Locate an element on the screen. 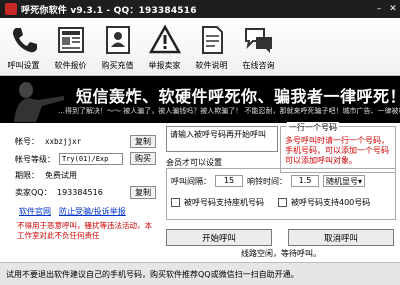  start-call-button: 开始呼叫 is located at coordinates (219, 237).